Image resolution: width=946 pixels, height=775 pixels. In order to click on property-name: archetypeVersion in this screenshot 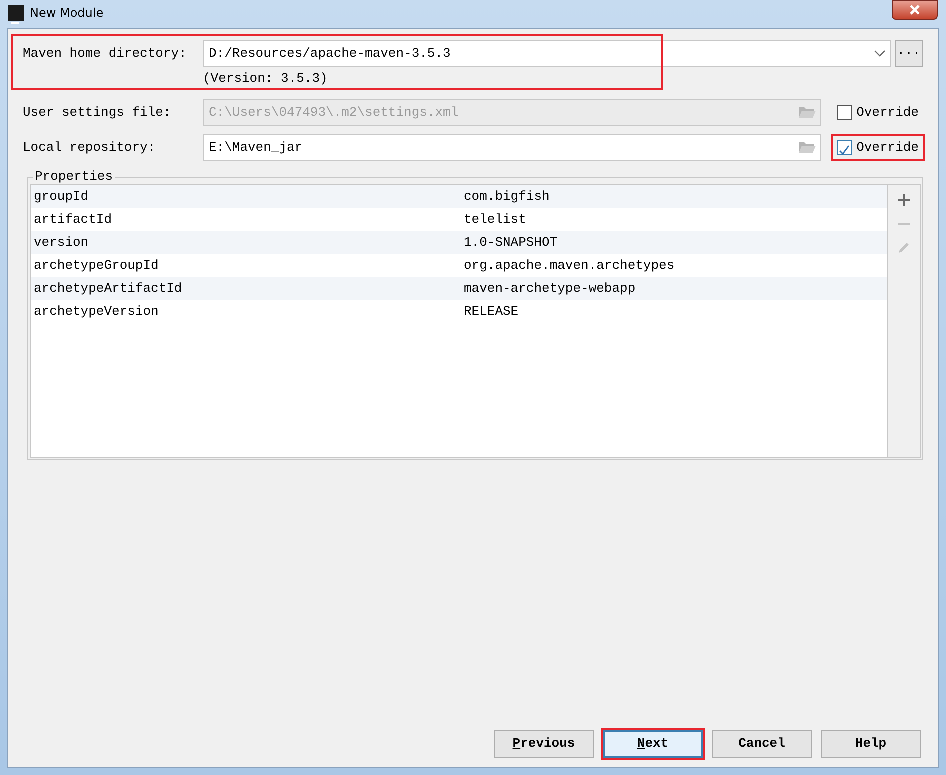, I will do `click(97, 311)`.